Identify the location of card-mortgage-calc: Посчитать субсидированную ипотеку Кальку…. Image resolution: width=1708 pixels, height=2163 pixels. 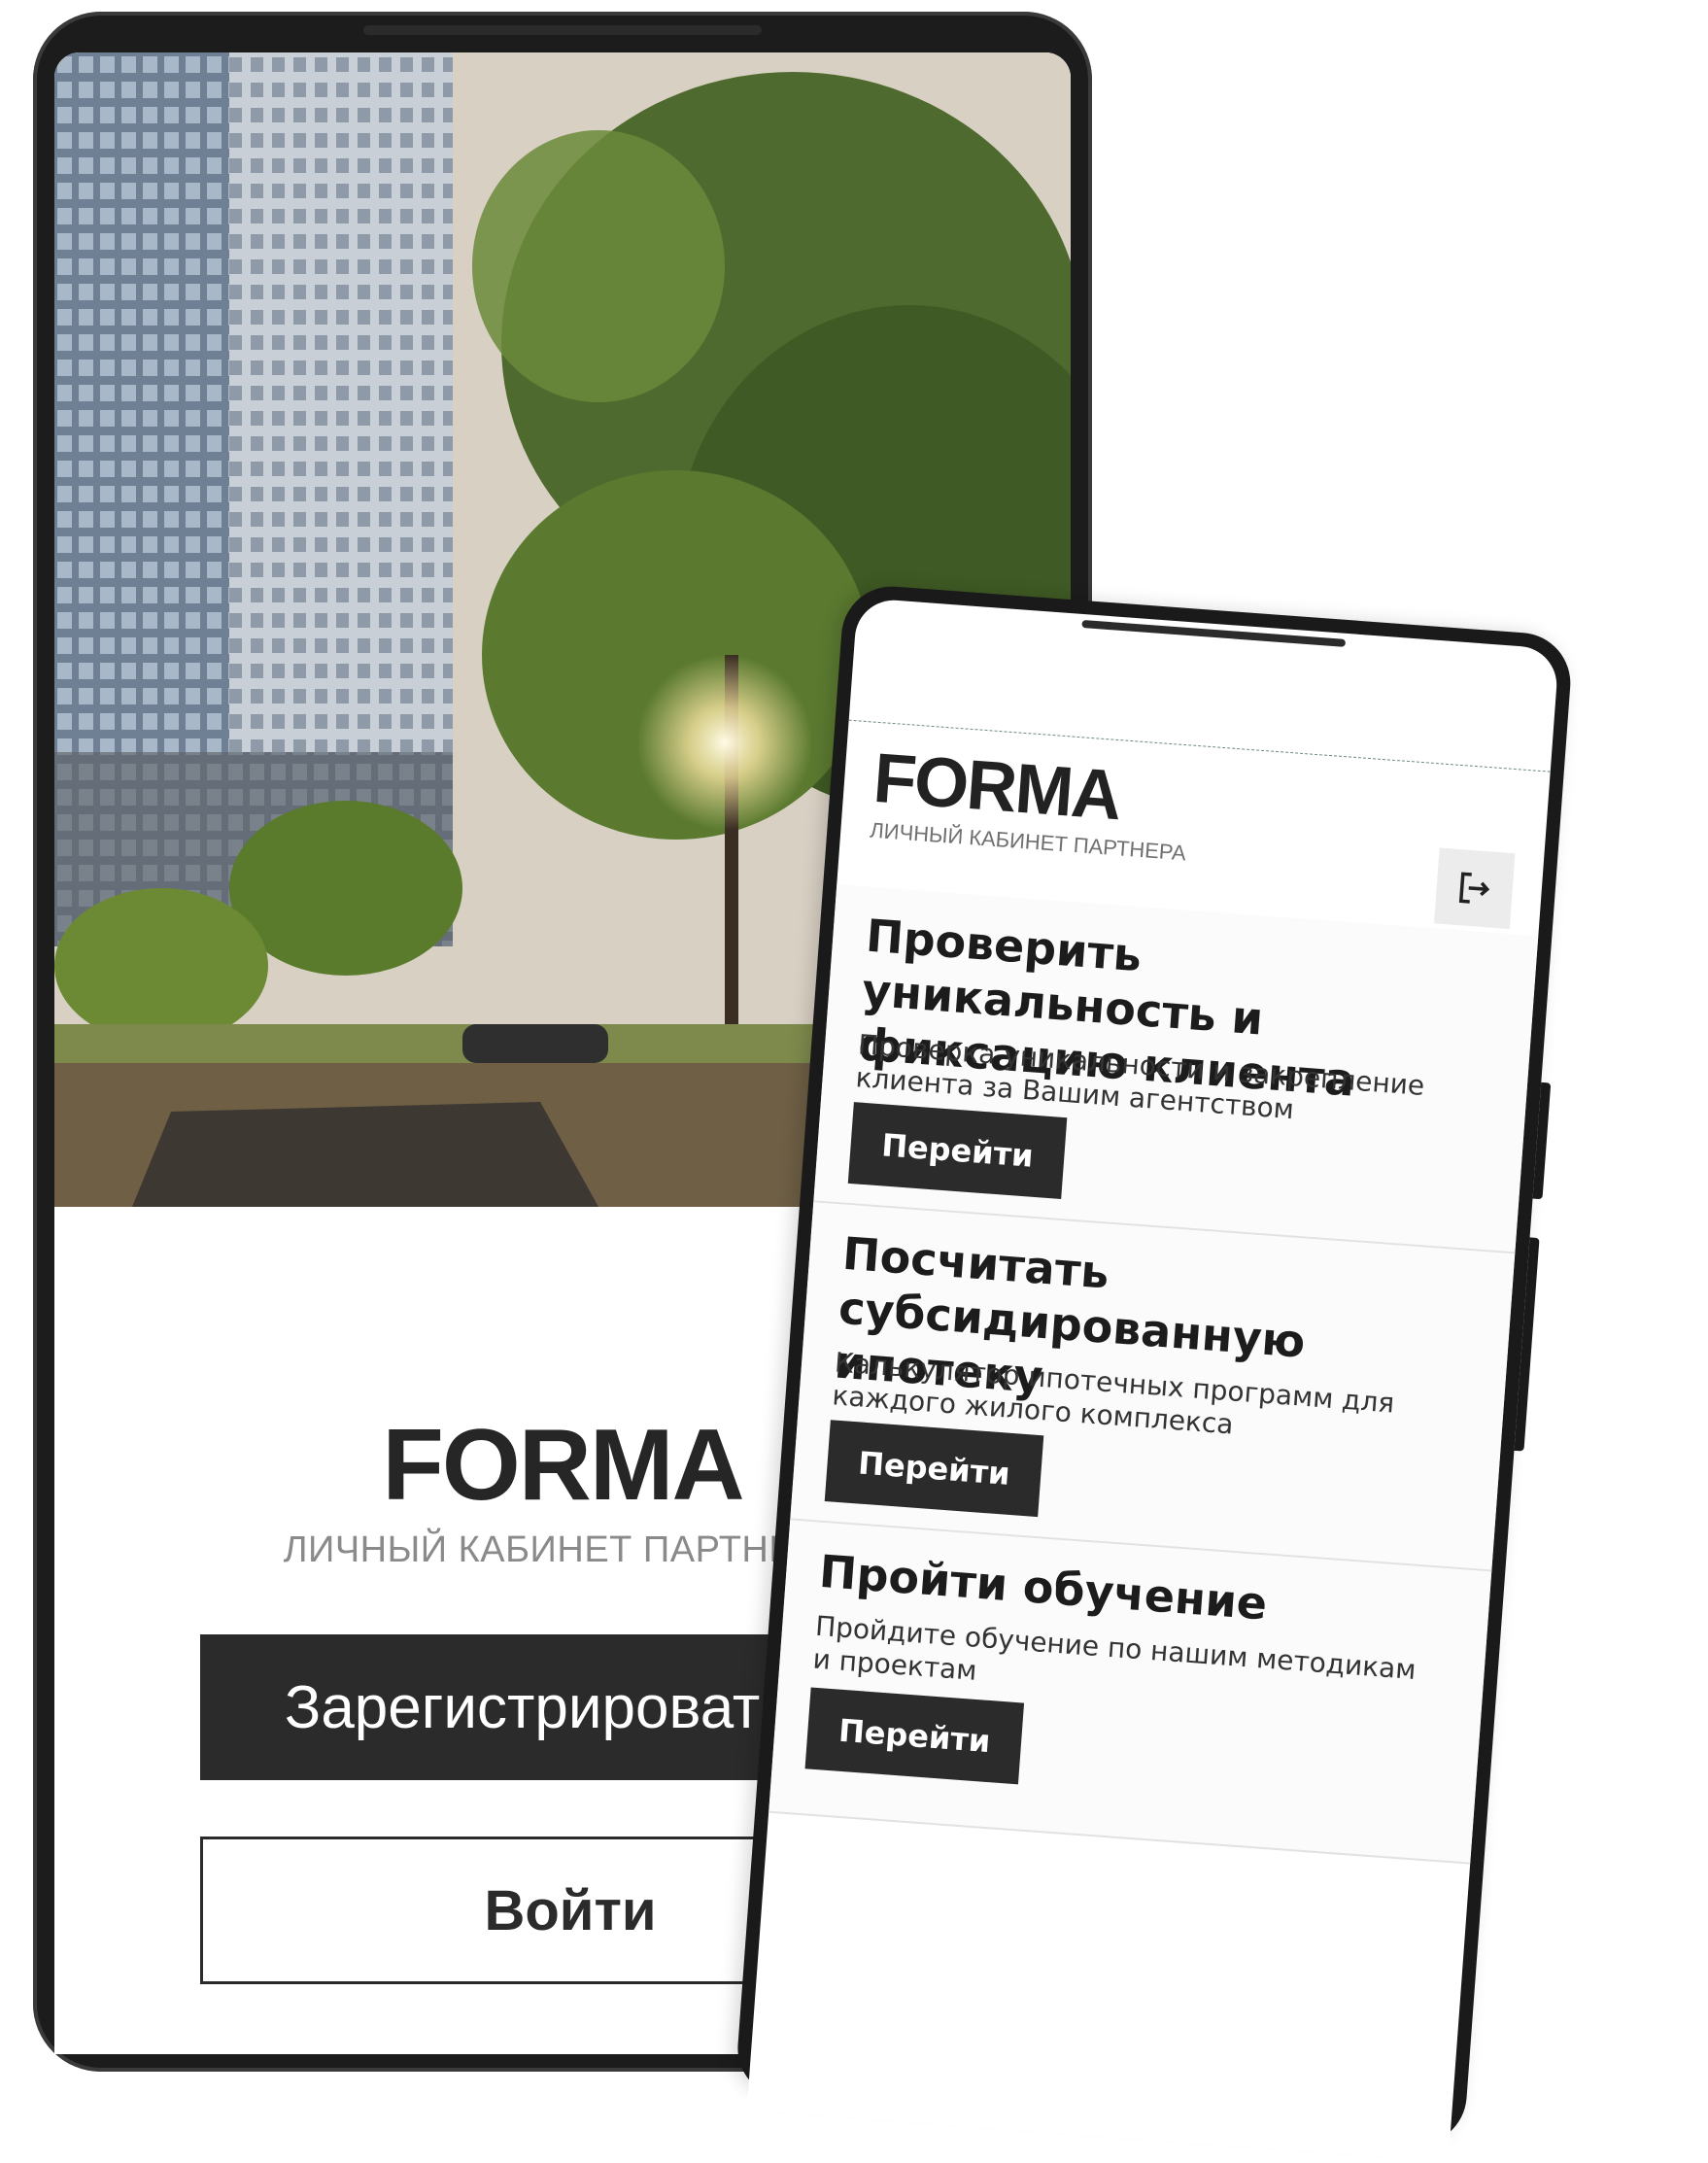
(1153, 1387).